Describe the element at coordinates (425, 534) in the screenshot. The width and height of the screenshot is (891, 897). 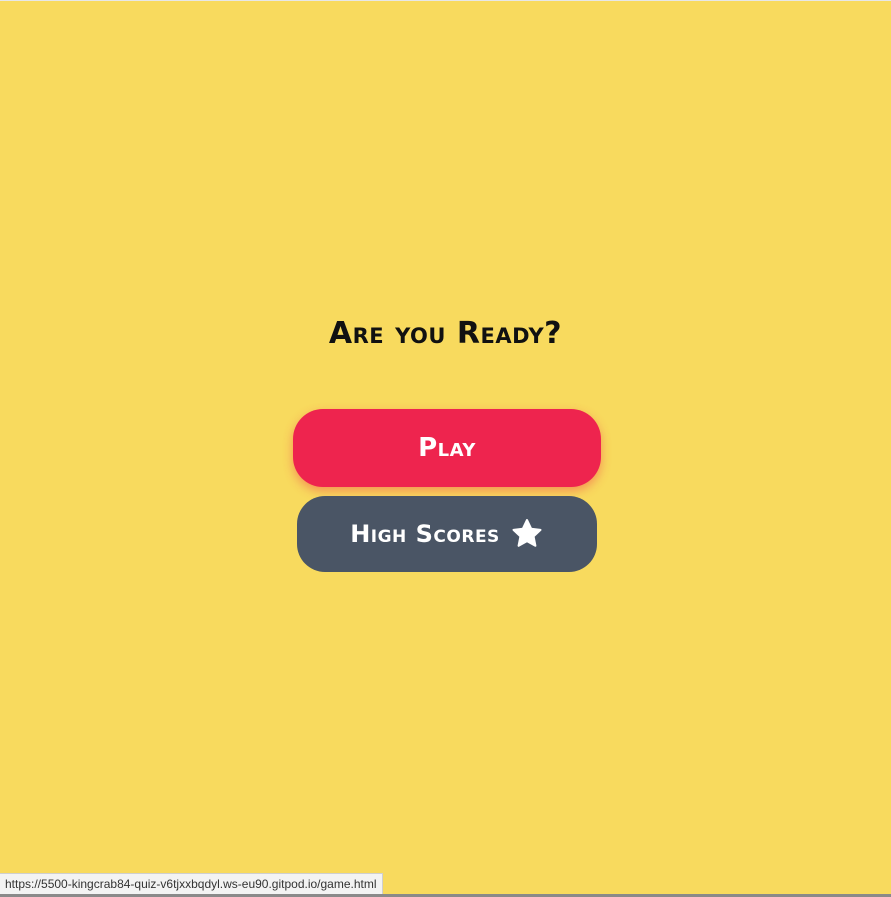
I see `high-scores-button-label: High Scores` at that location.